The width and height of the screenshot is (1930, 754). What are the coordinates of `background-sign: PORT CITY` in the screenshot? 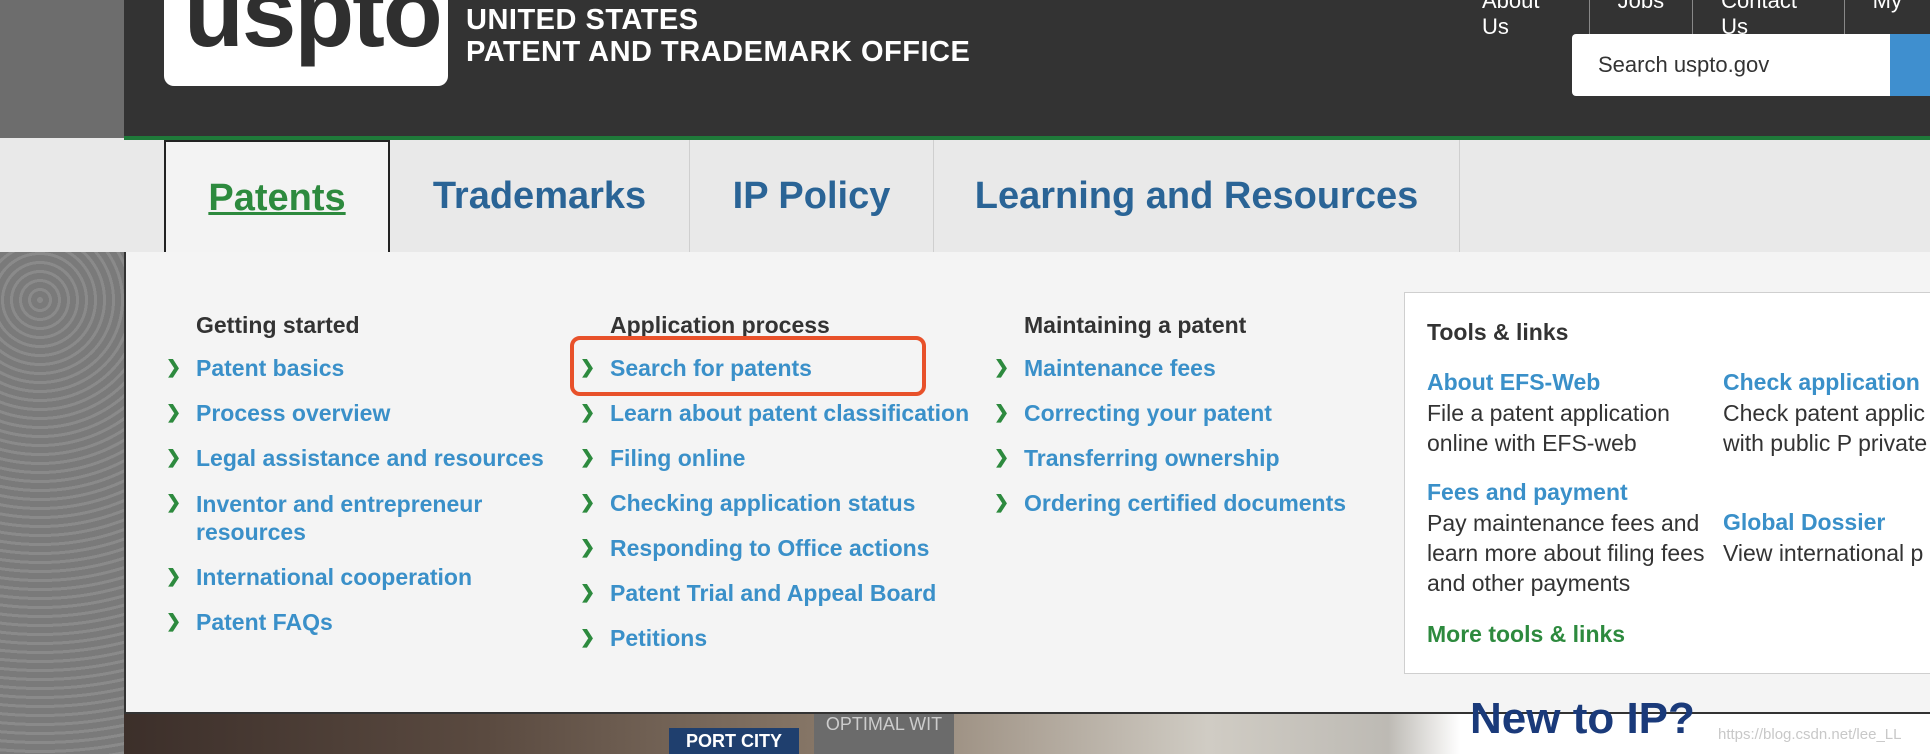 It's located at (734, 741).